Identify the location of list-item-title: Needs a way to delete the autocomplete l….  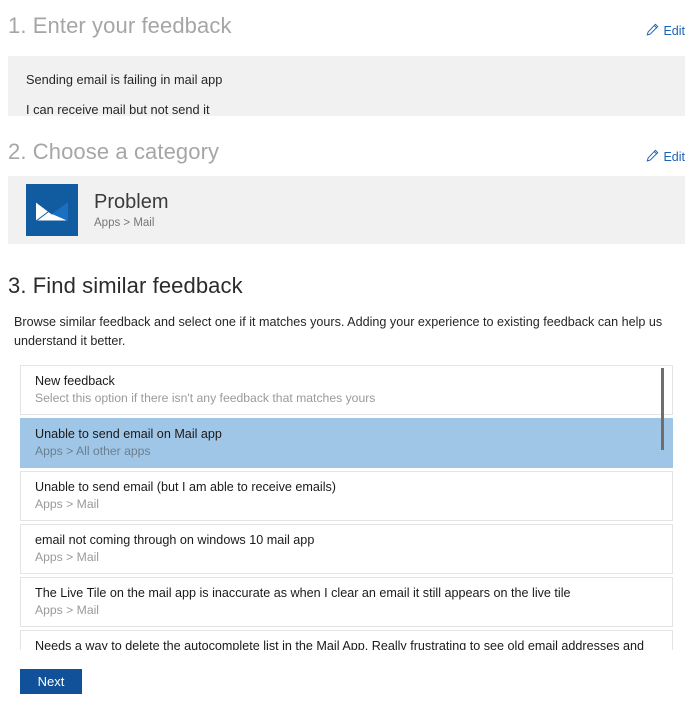
(340, 644).